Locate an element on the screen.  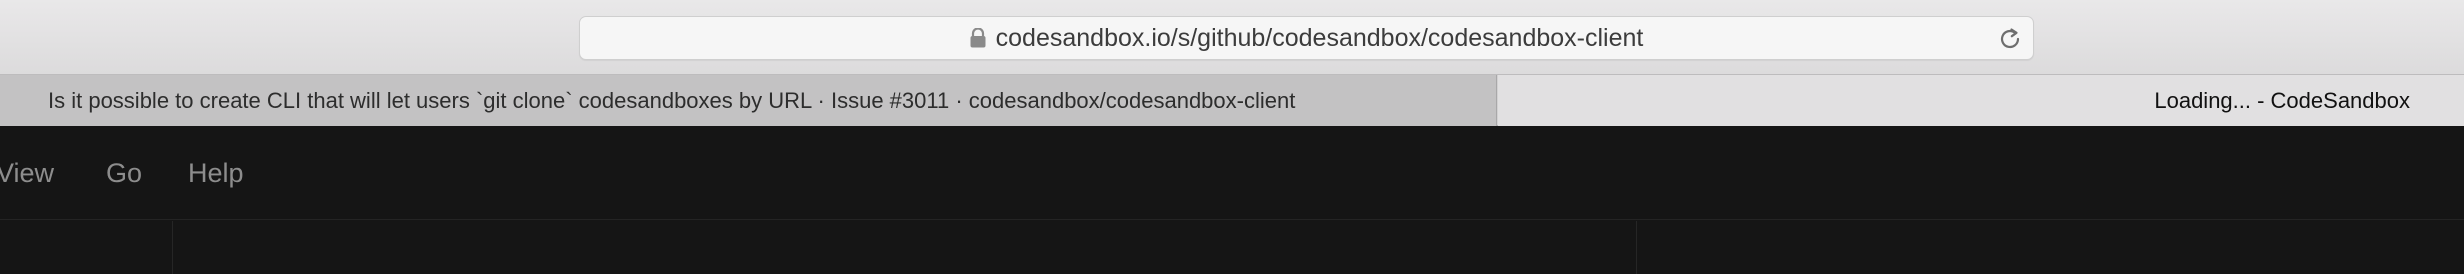
menu-help: Help is located at coordinates (216, 173).